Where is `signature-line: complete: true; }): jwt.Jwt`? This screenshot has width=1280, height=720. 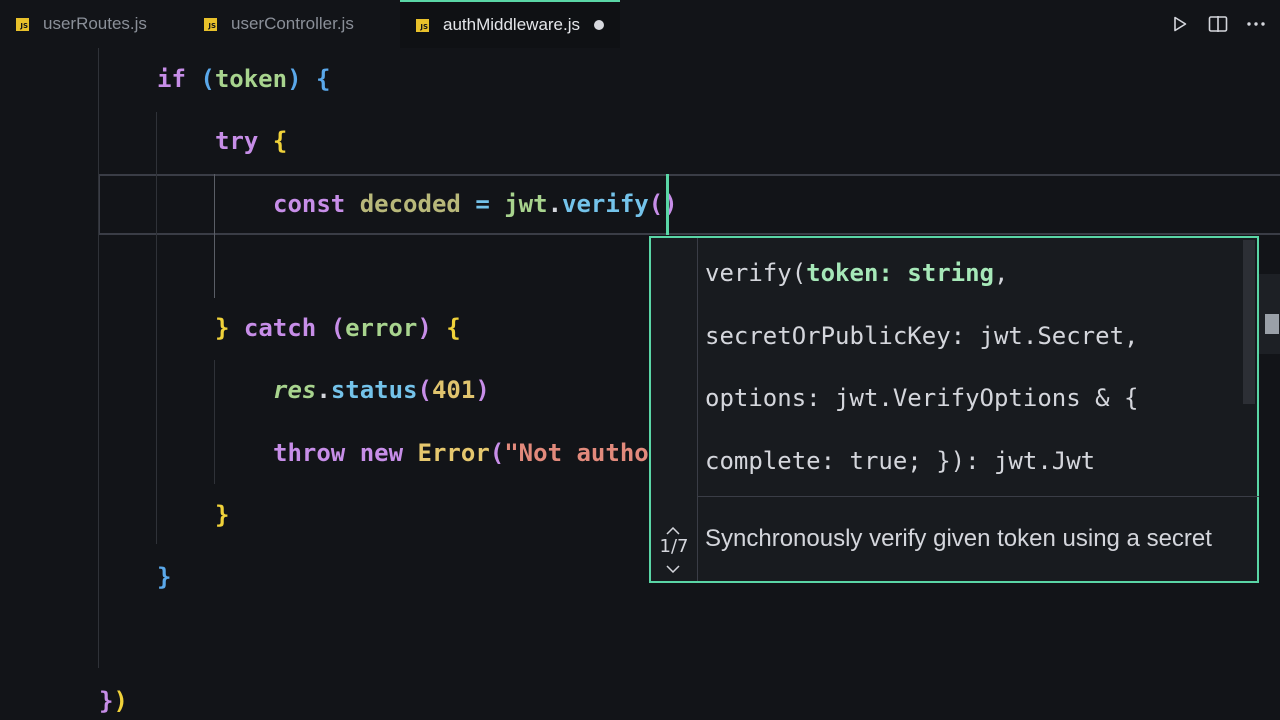 signature-line: complete: true; }): jwt.Jwt is located at coordinates (900, 460).